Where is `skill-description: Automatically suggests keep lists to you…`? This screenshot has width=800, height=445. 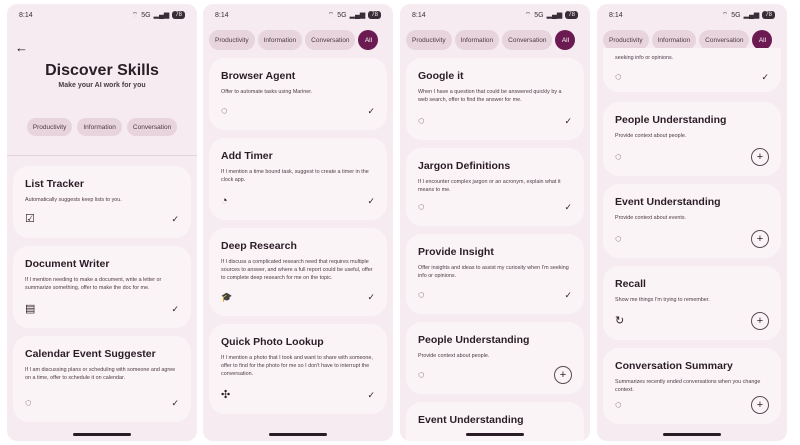
skill-description: Automatically suggests keep lists to you… is located at coordinates (73, 200).